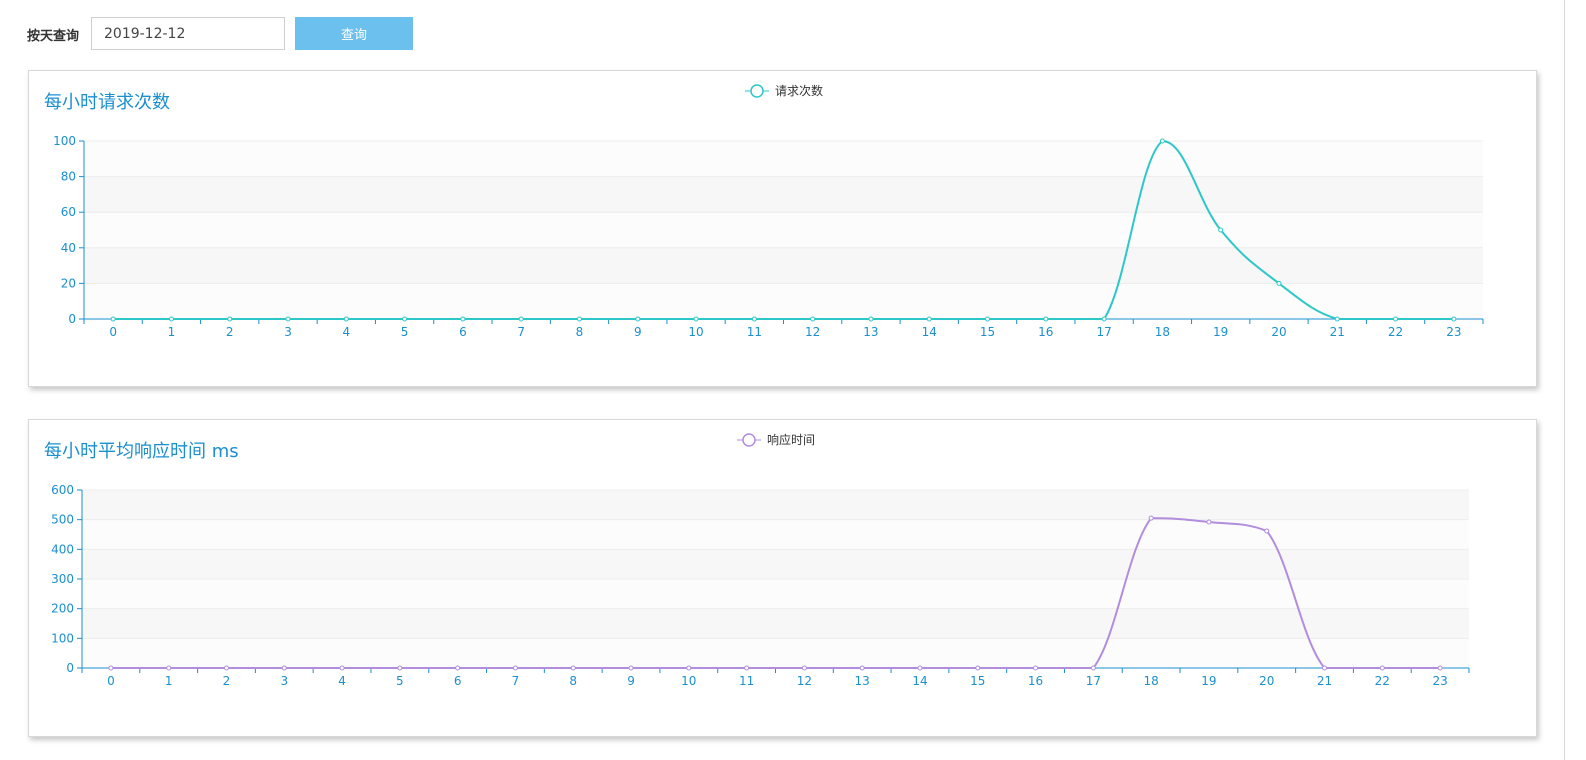  I want to click on x-tick-label: 6, so click(458, 681).